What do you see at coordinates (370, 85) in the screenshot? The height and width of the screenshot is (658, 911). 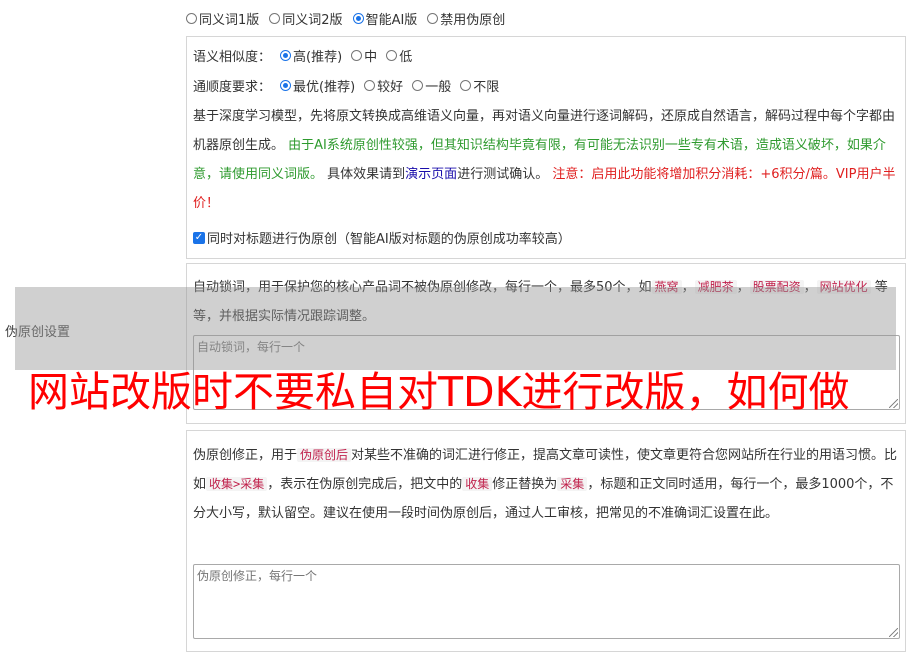 I see `radio-fluency-good` at bounding box center [370, 85].